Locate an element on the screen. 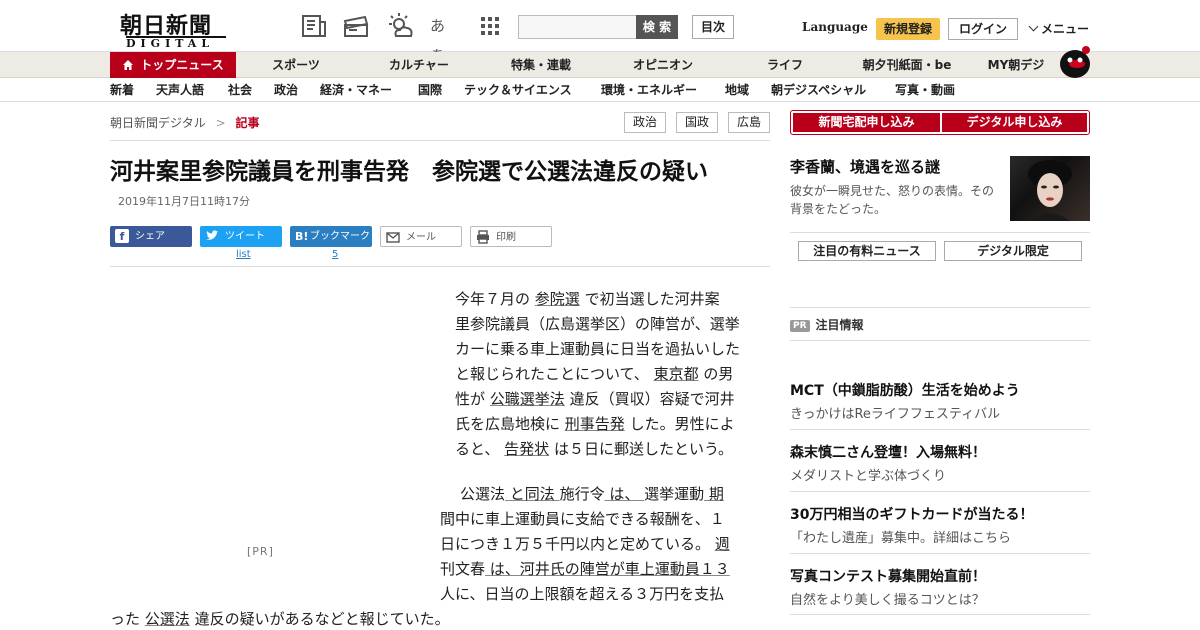 This screenshot has height=630, width=1200. share-print-button: 印刷 is located at coordinates (511, 236).